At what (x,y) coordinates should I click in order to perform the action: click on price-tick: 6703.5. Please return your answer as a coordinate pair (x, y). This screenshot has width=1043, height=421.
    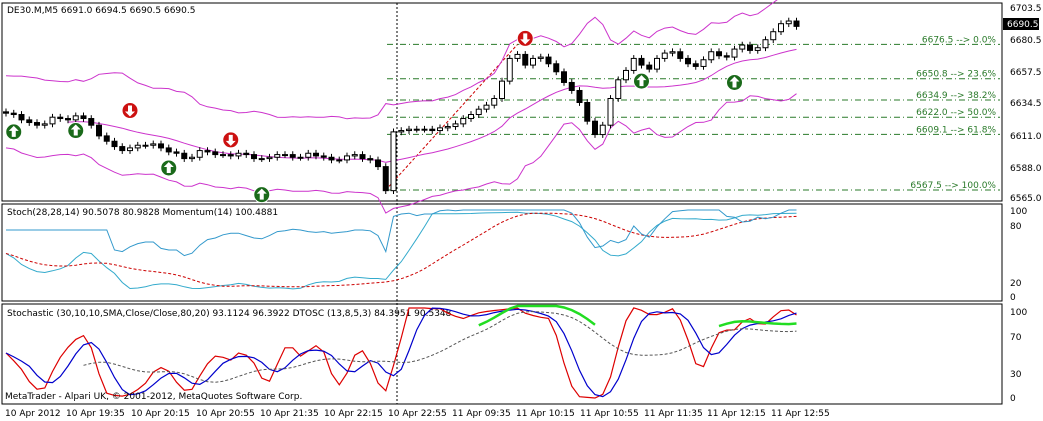
    Looking at the image, I should click on (1026, 9).